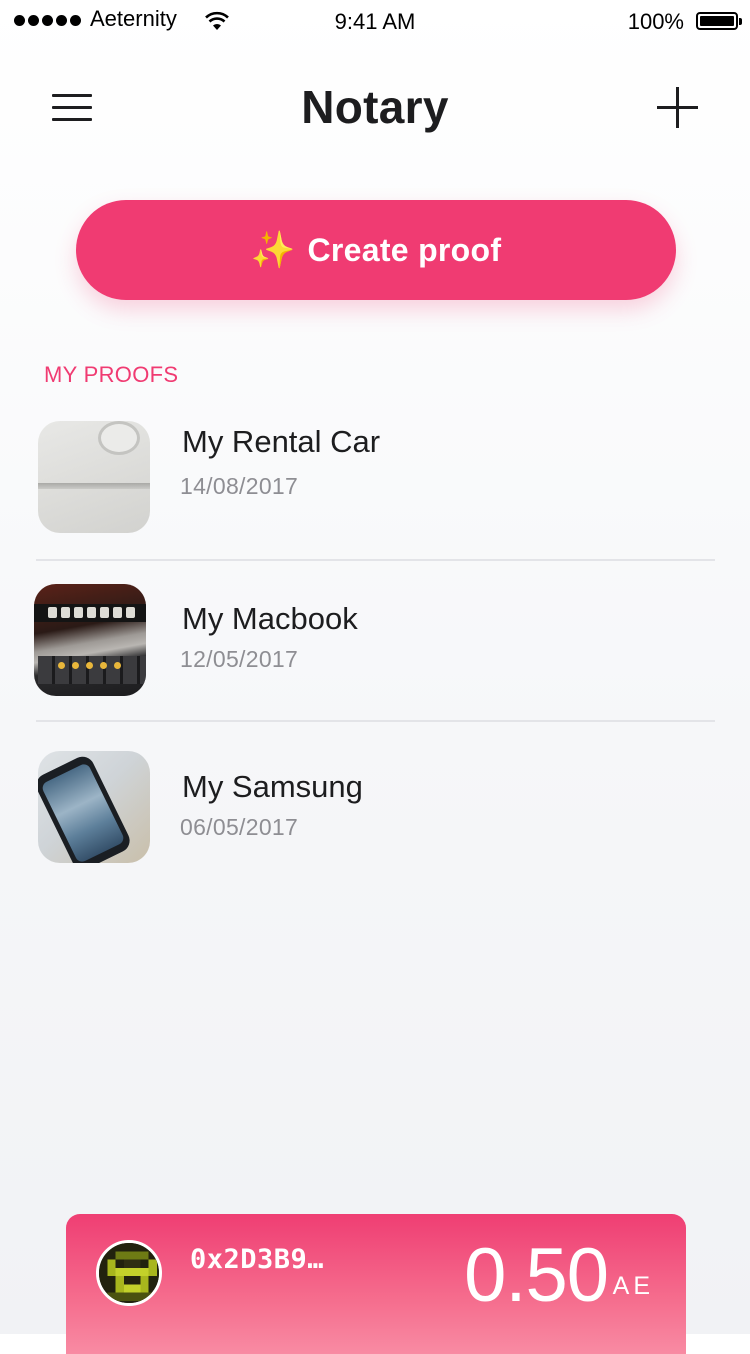 Image resolution: width=750 pixels, height=1354 pixels. I want to click on create-proof-button: ✨ Create proof, so click(376, 250).